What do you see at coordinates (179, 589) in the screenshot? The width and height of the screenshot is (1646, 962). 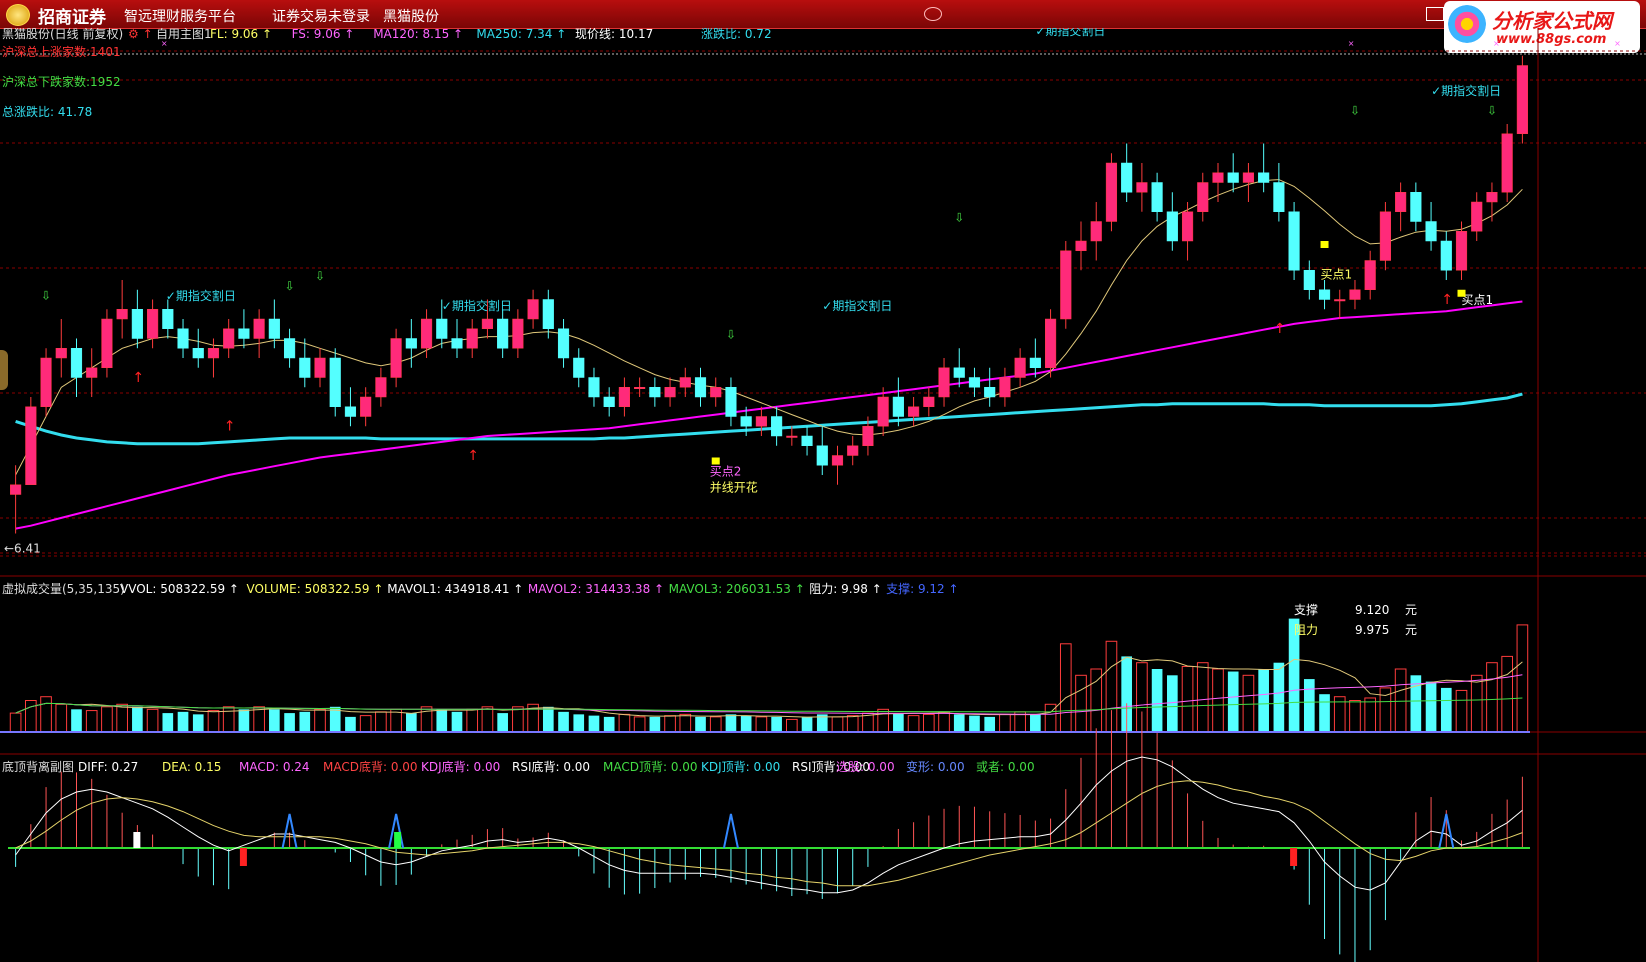 I see `volume-legend-item: VVOL: 508322.59 ↑` at bounding box center [179, 589].